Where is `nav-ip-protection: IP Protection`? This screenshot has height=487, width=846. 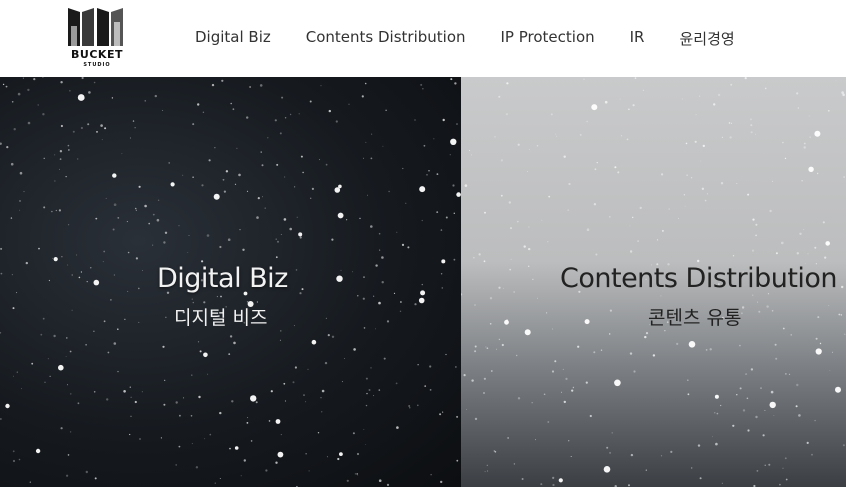
nav-ip-protection: IP Protection is located at coordinates (548, 38).